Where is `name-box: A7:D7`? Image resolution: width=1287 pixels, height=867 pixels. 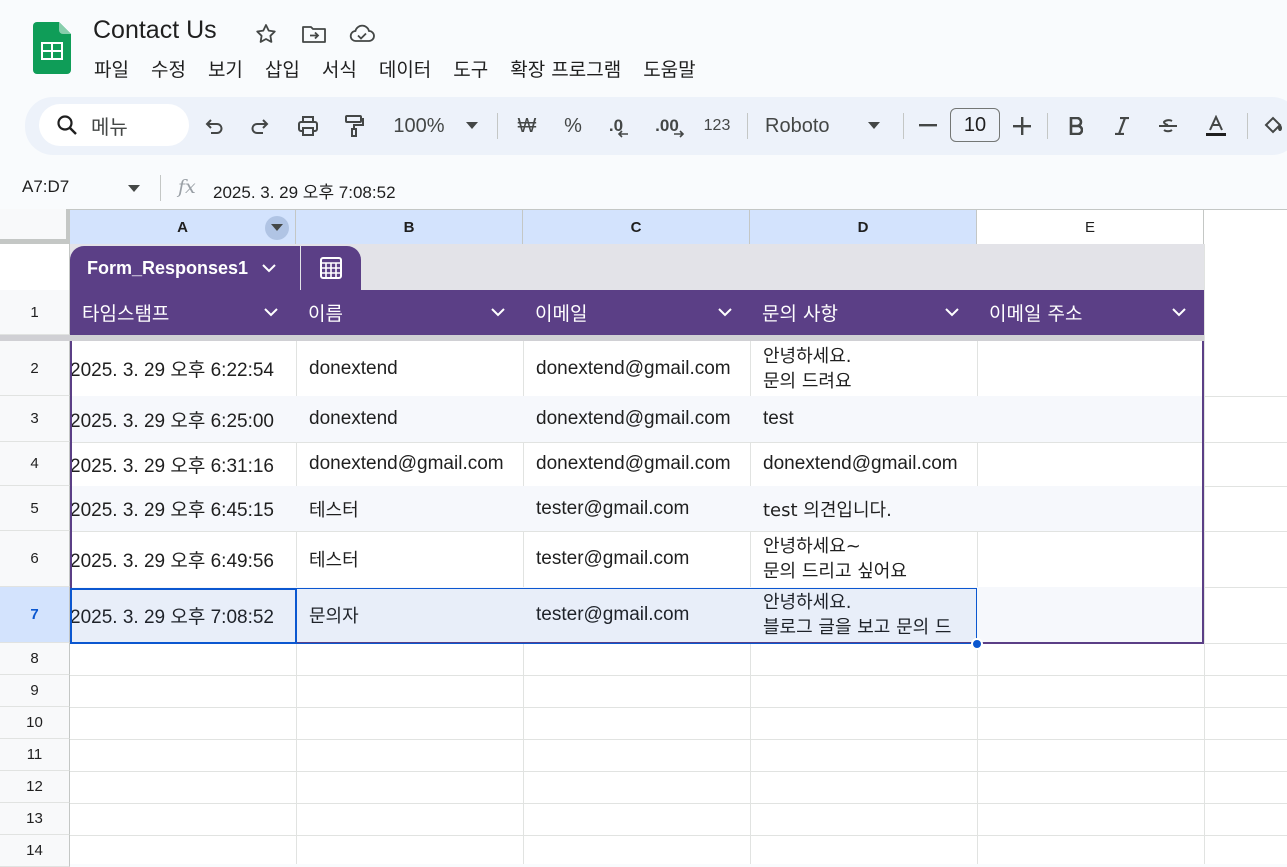
name-box: A7:D7 is located at coordinates (45, 187).